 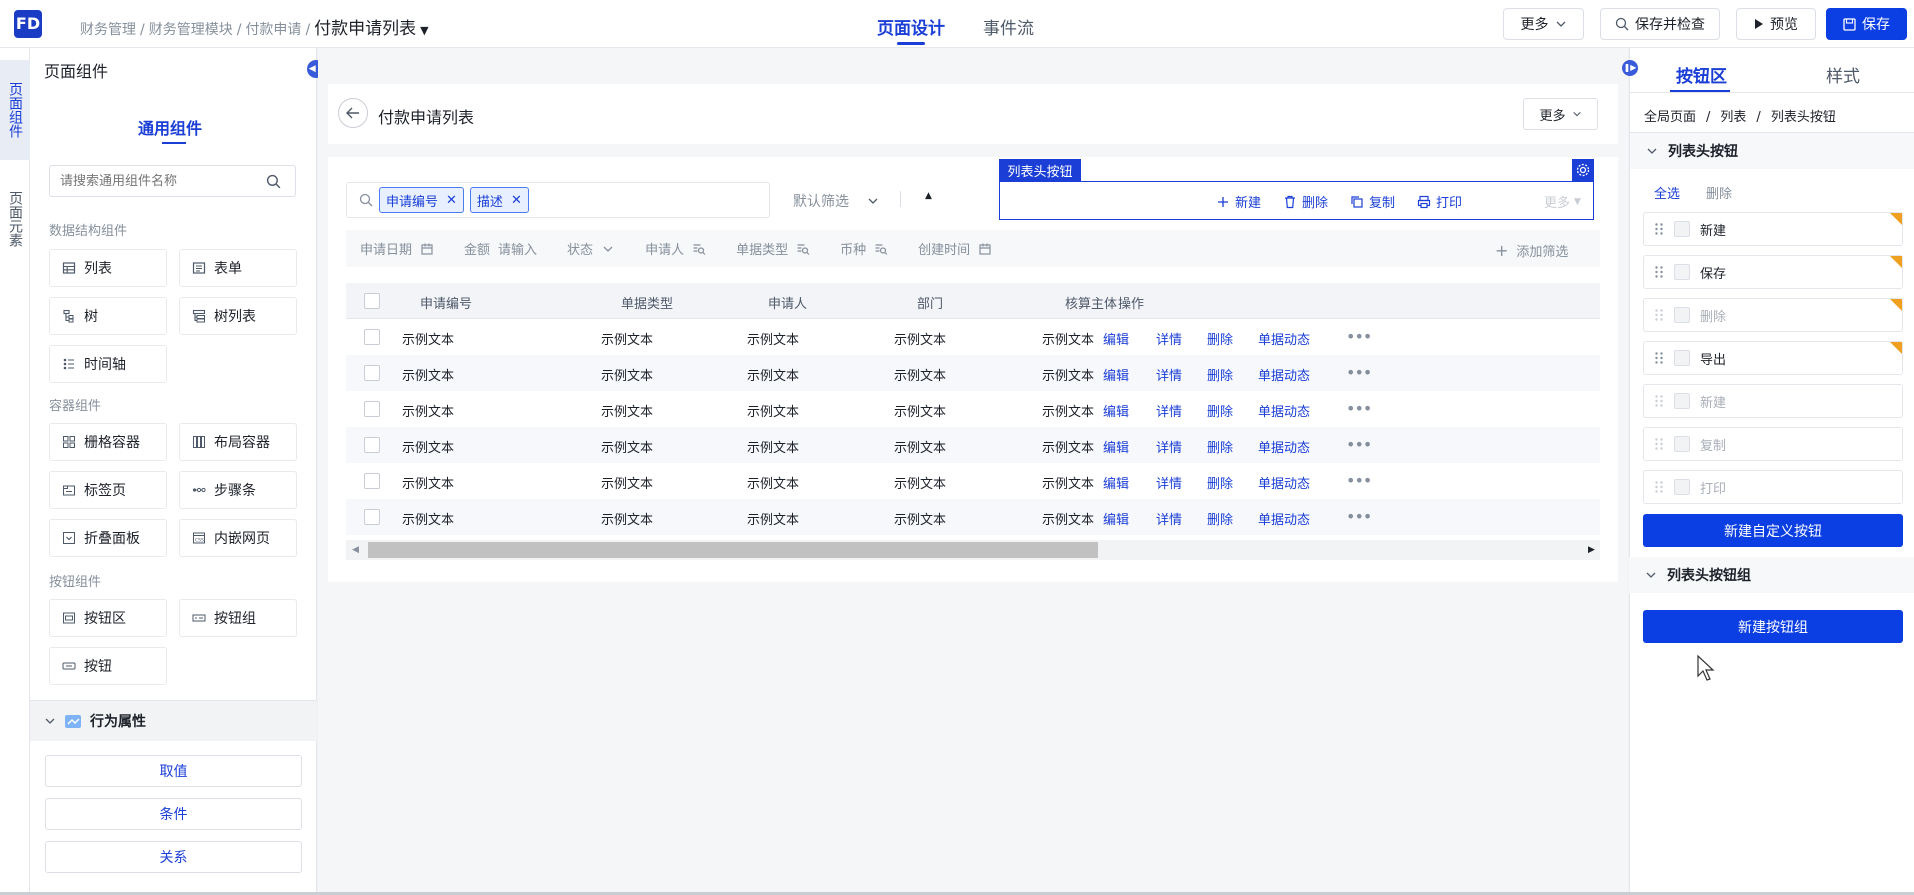 What do you see at coordinates (1667, 192) in the screenshot?
I see `select-all-link: 全选` at bounding box center [1667, 192].